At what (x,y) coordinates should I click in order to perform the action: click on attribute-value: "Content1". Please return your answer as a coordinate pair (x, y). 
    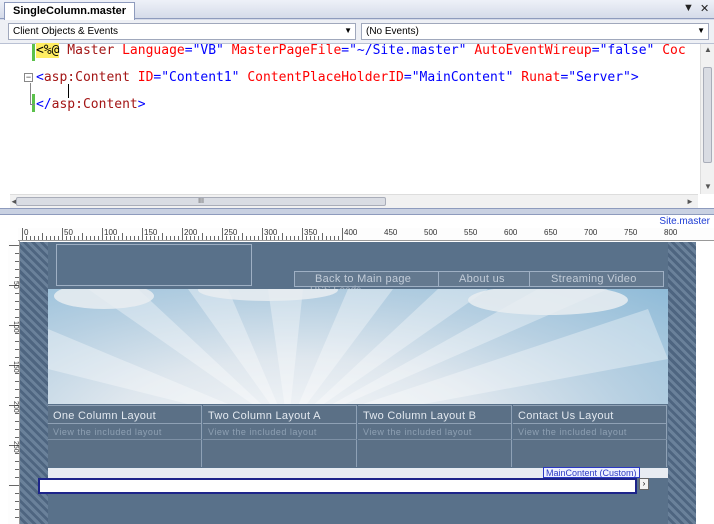
    Looking at the image, I should click on (200, 77).